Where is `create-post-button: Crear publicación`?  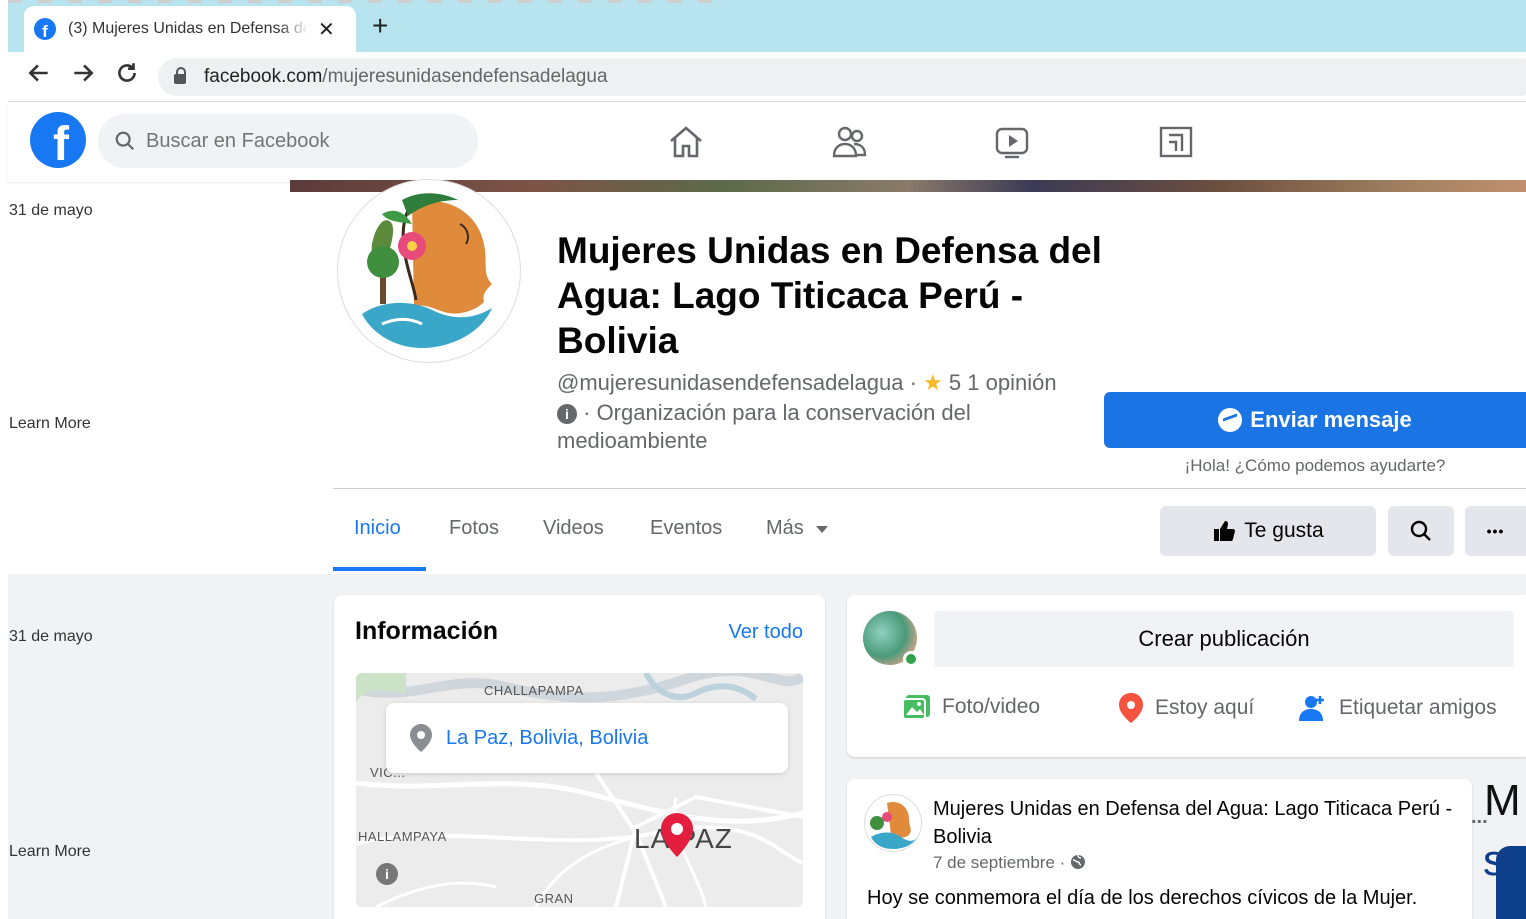
create-post-button: Crear publicación is located at coordinates (1224, 639).